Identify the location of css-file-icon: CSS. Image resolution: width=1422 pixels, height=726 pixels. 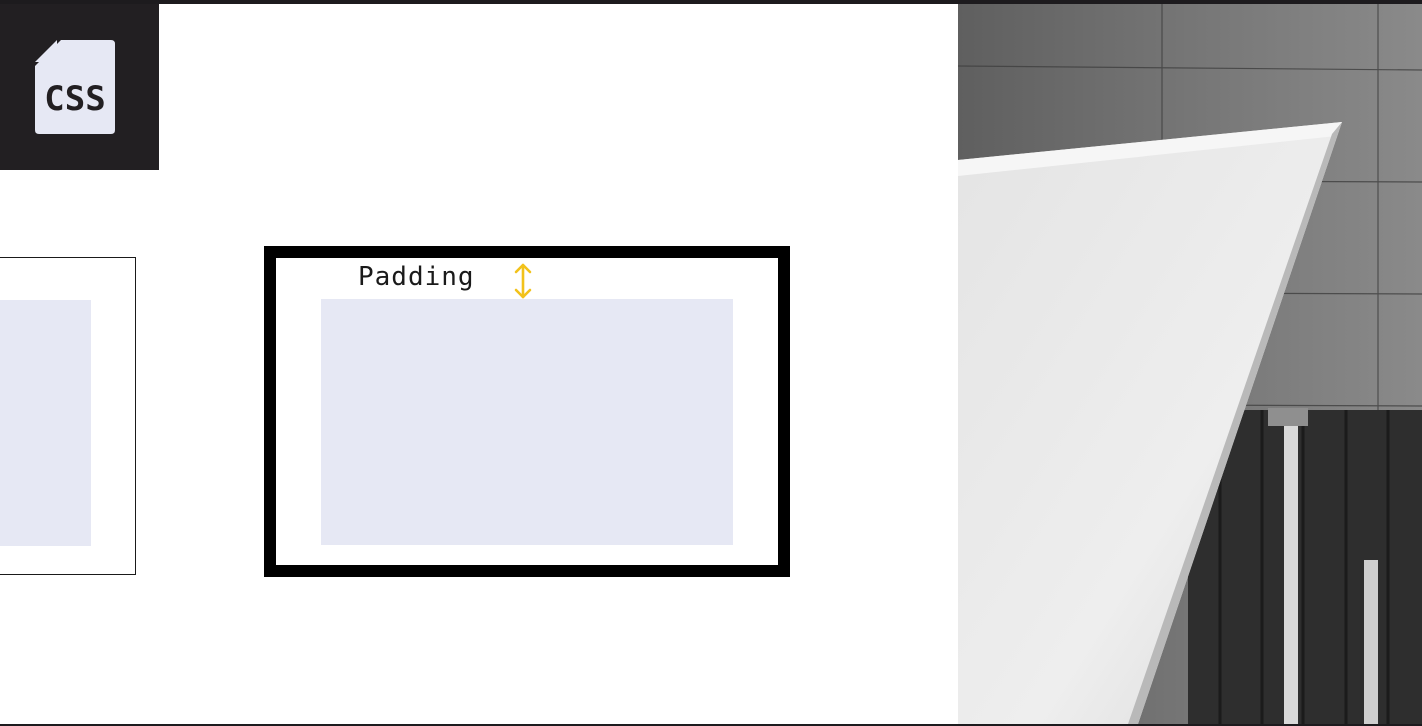
(75, 87).